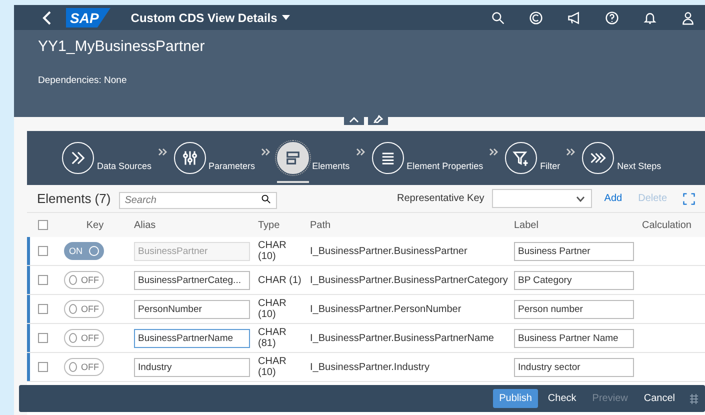 The height and width of the screenshot is (415, 705). Describe the element at coordinates (354, 118) in the screenshot. I see `chevron-up-icon` at that location.